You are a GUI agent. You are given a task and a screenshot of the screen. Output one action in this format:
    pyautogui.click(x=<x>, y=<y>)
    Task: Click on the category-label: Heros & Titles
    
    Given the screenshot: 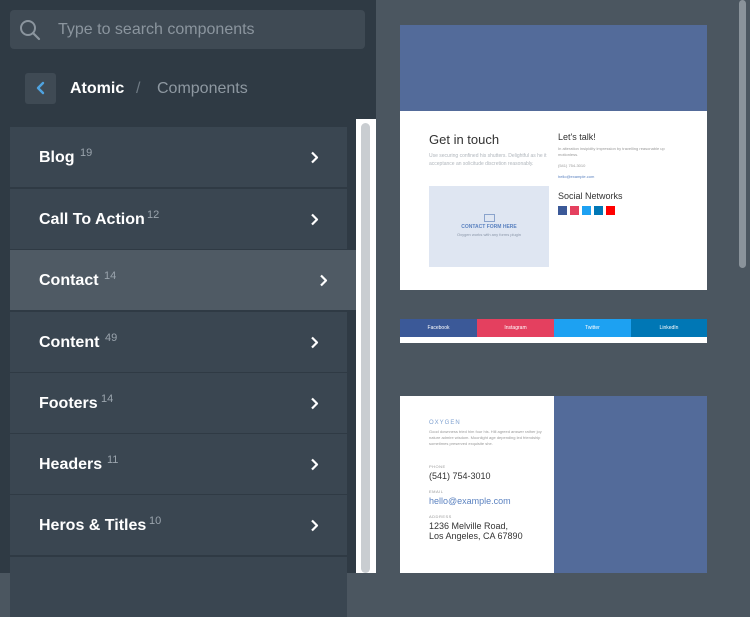 What is the action you would take?
    pyautogui.click(x=93, y=525)
    